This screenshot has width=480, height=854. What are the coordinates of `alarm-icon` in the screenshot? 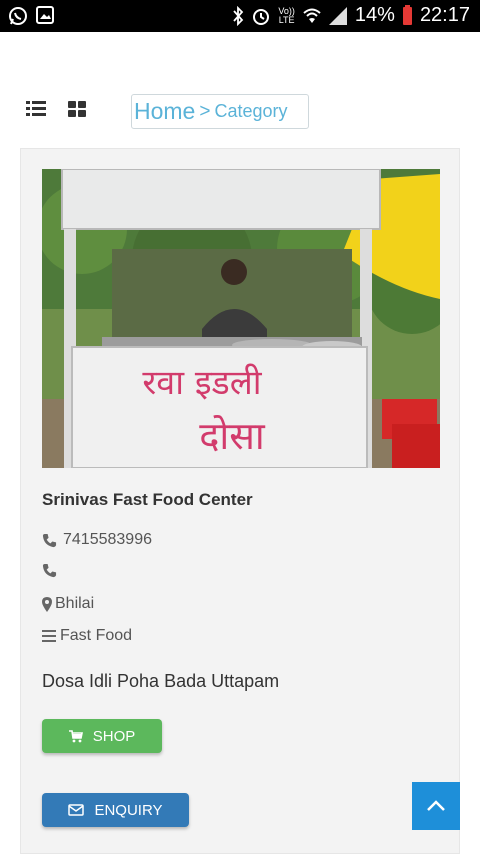 It's located at (261, 16).